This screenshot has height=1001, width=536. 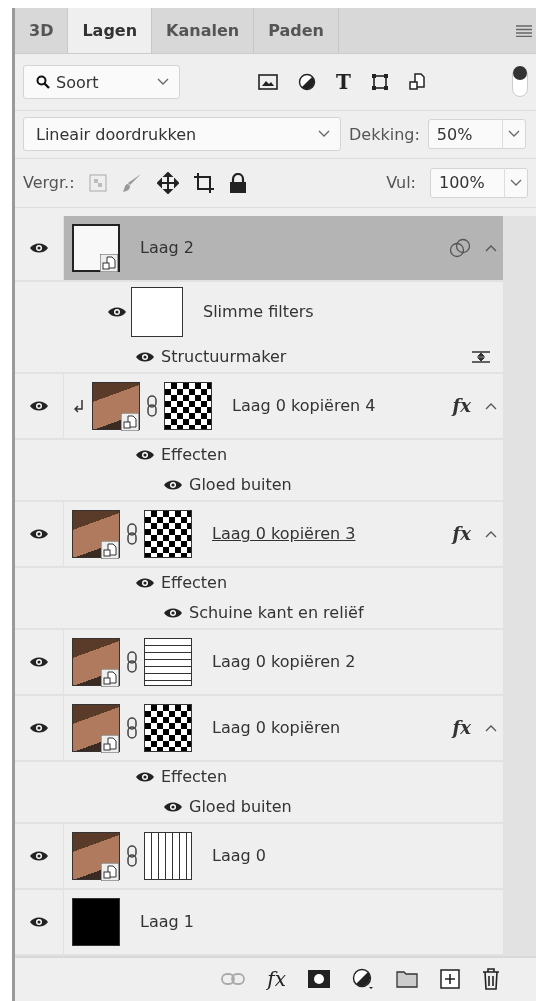 What do you see at coordinates (476, 134) in the screenshot?
I see `opacity-field: 50%` at bounding box center [476, 134].